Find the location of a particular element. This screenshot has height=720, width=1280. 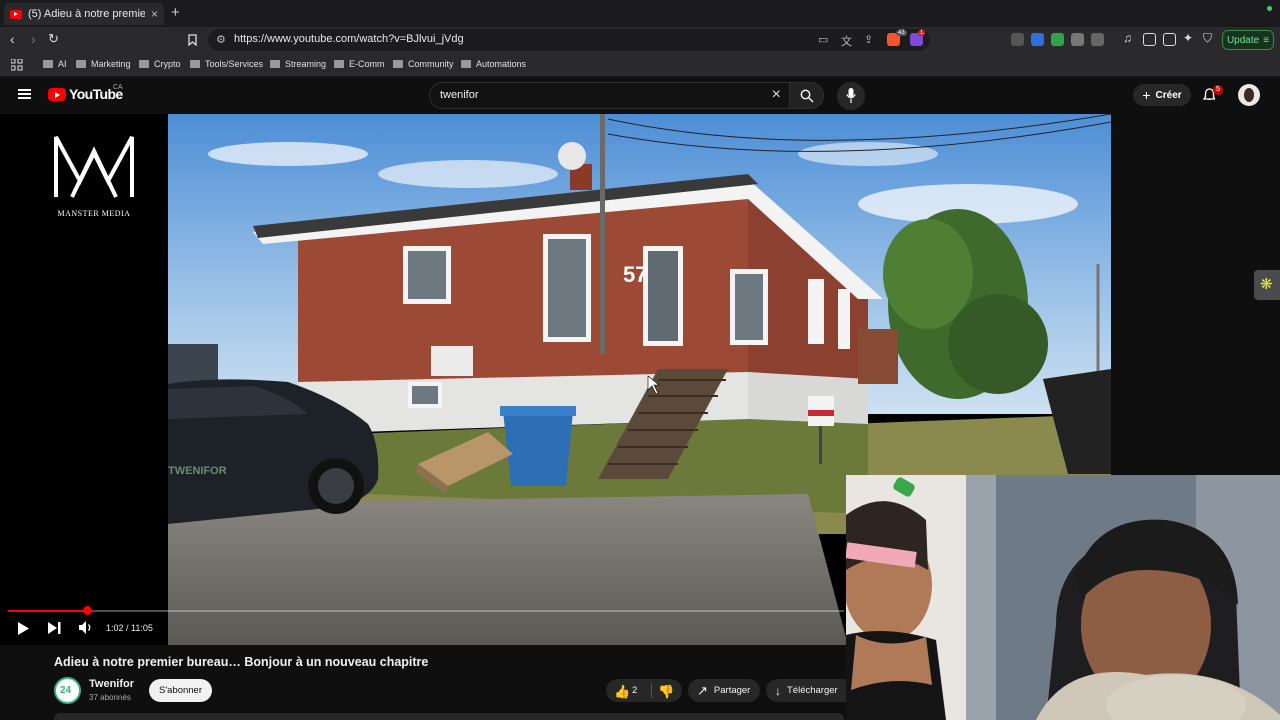

subscriber-count: 37 abonnés is located at coordinates (110, 697).